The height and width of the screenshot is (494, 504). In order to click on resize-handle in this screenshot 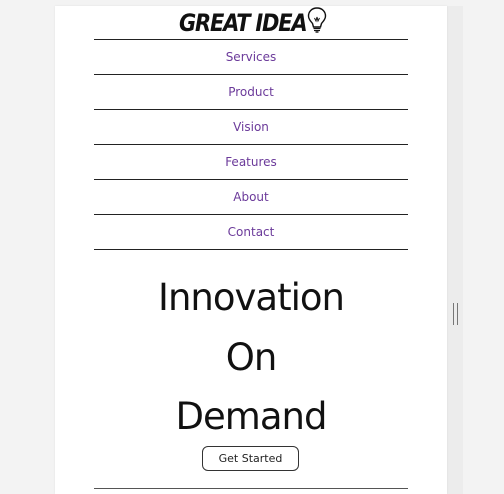, I will do `click(455, 314)`.